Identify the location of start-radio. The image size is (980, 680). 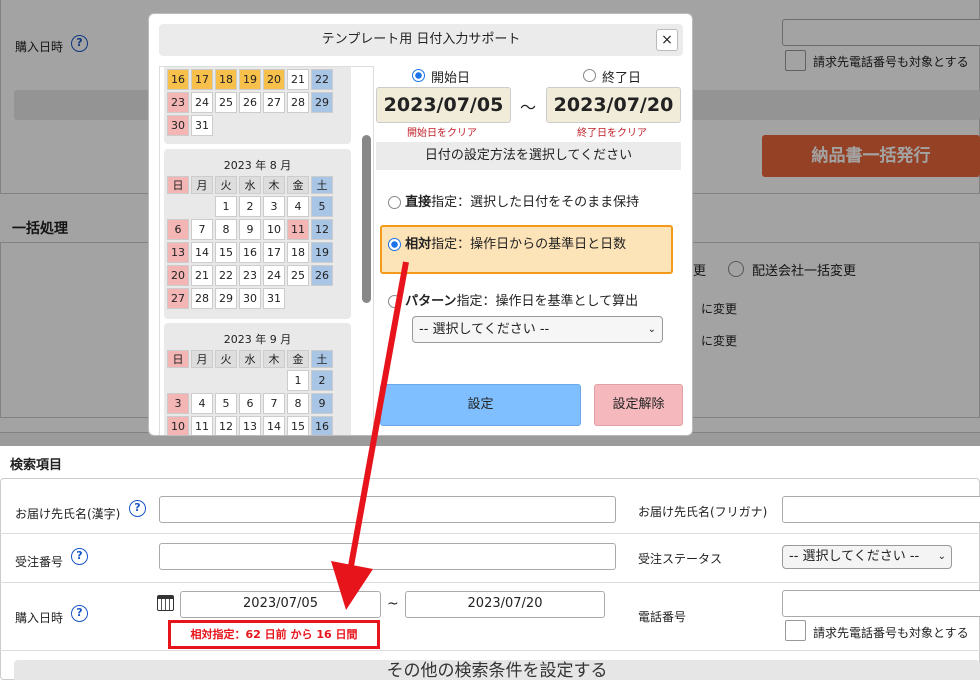
(418, 75).